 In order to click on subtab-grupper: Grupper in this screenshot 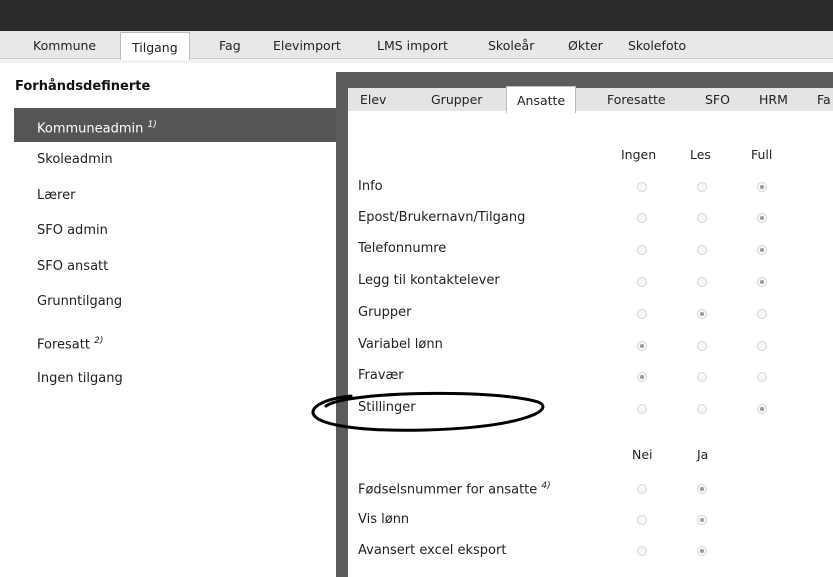, I will do `click(456, 99)`.